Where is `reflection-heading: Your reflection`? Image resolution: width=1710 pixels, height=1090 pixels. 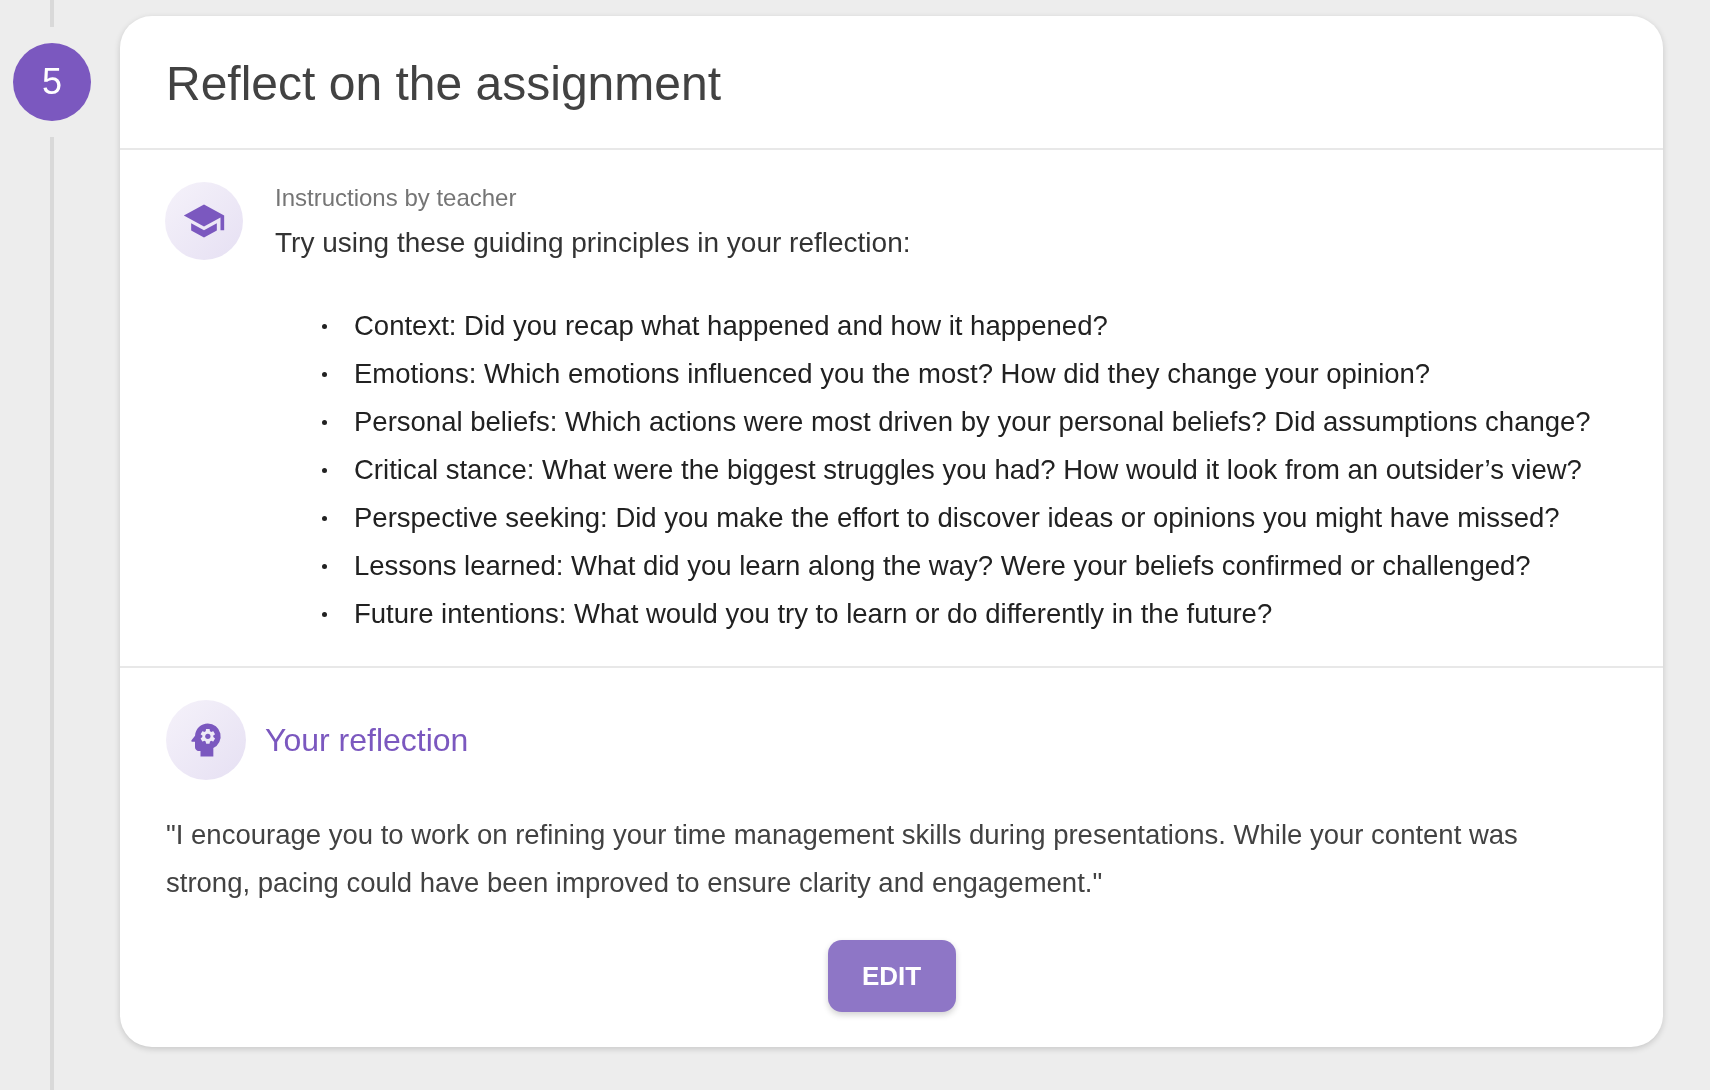 reflection-heading: Your reflection is located at coordinates (367, 740).